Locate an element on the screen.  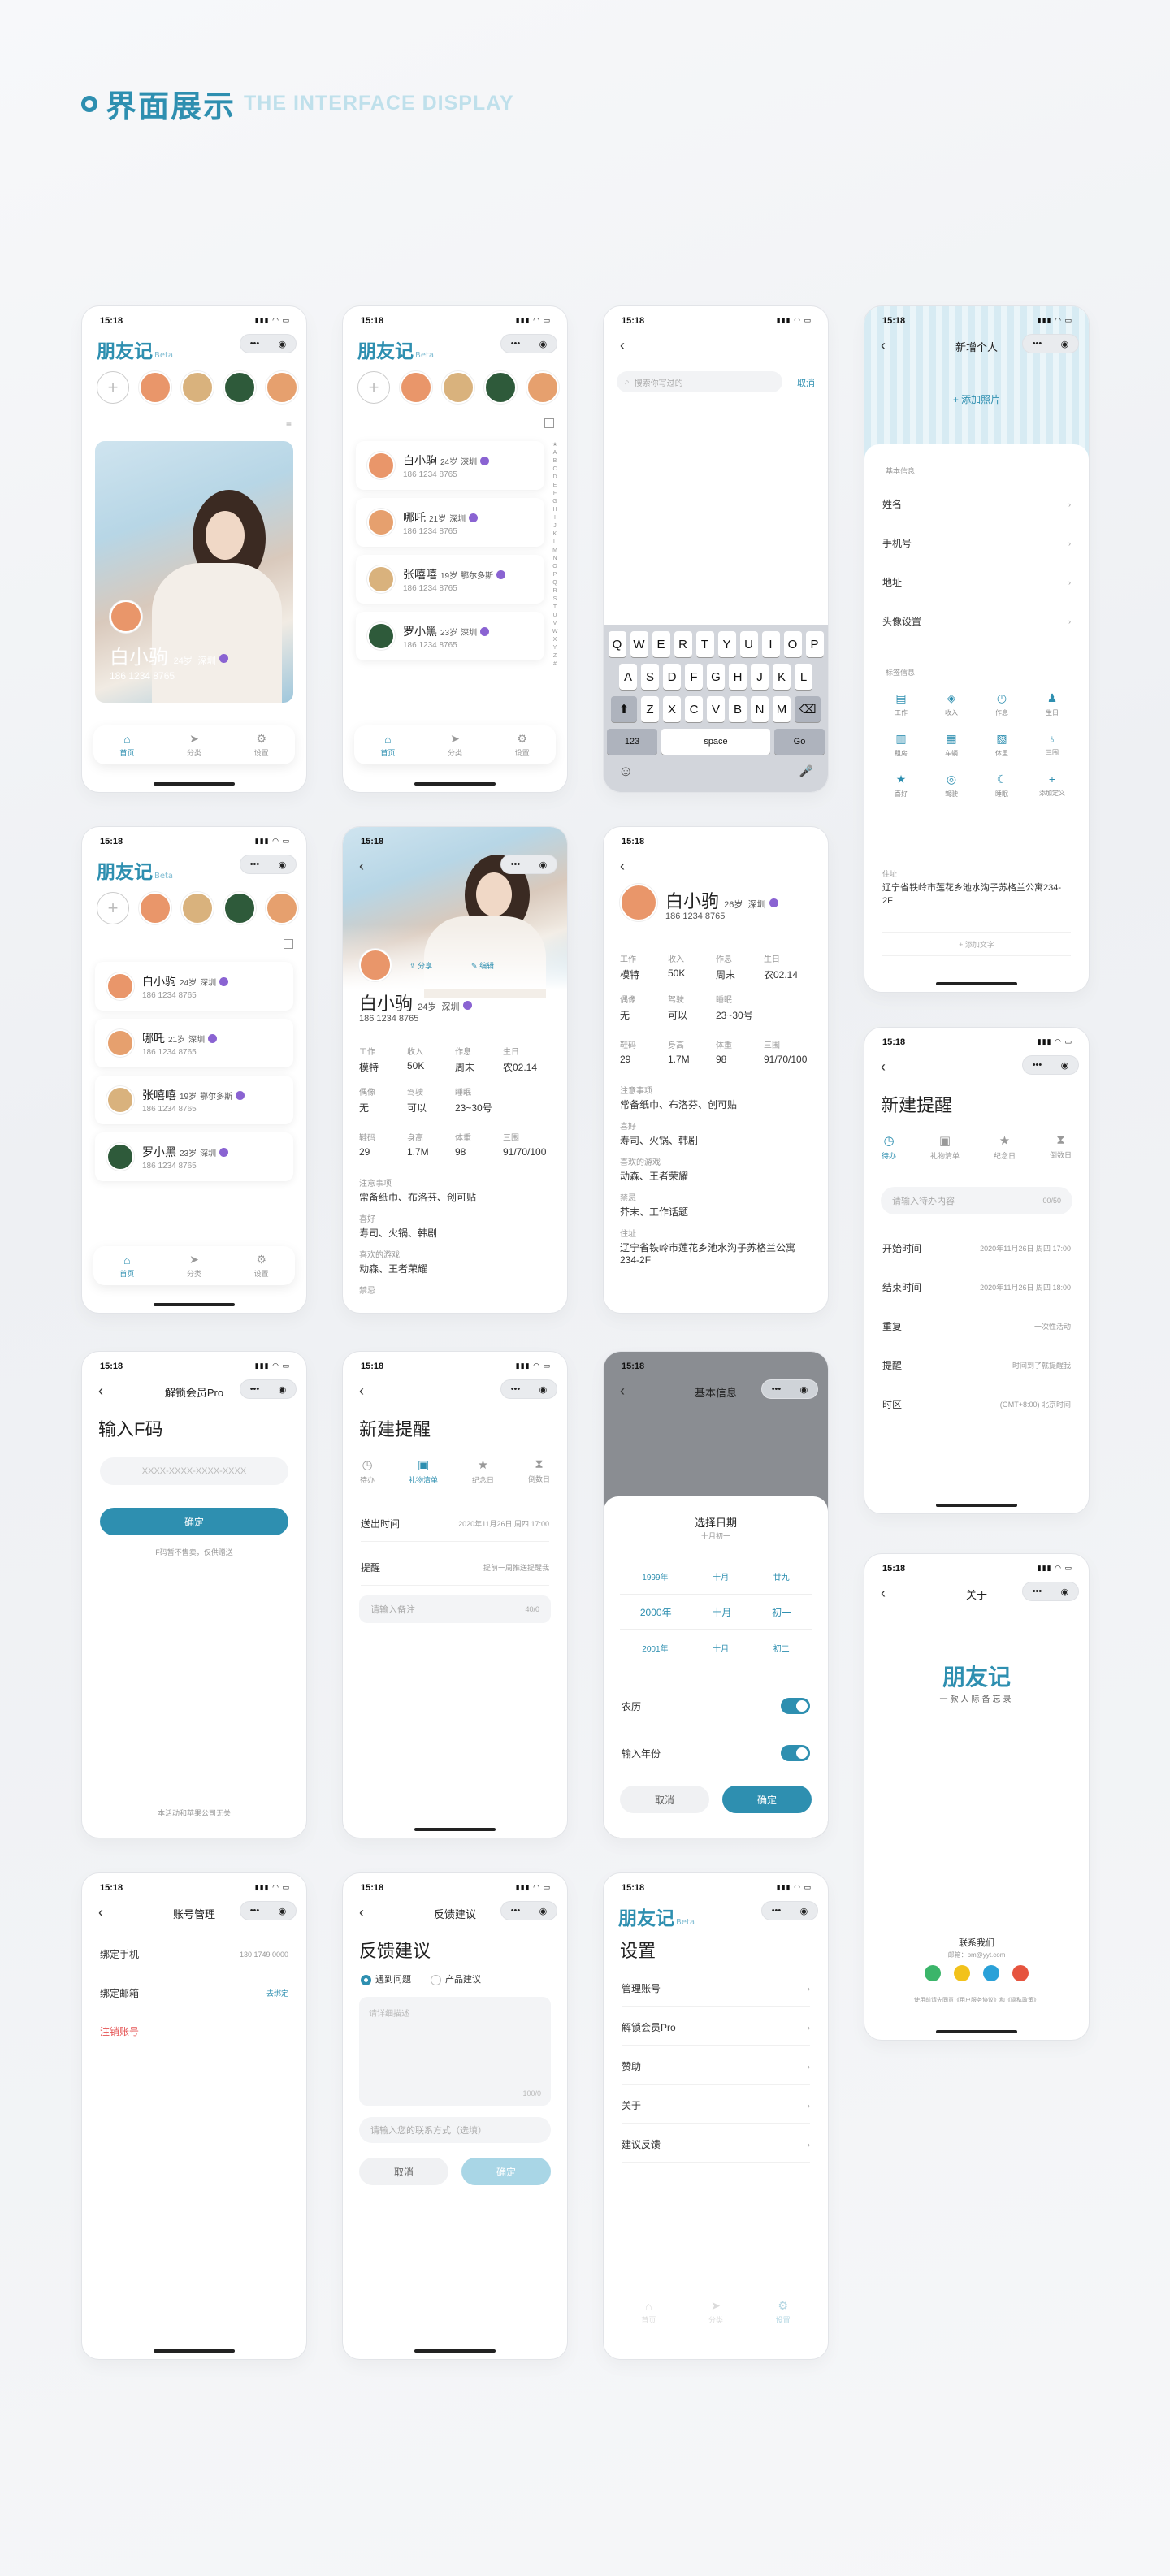
index-letter: I is located at coordinates (555, 518).